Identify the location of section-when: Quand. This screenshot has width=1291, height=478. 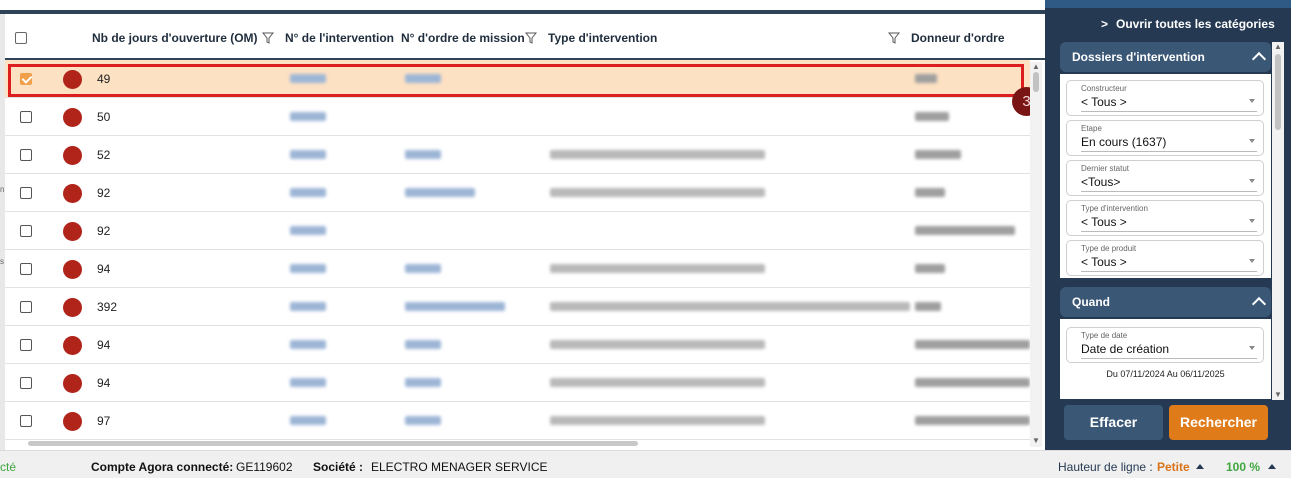
(1165, 302).